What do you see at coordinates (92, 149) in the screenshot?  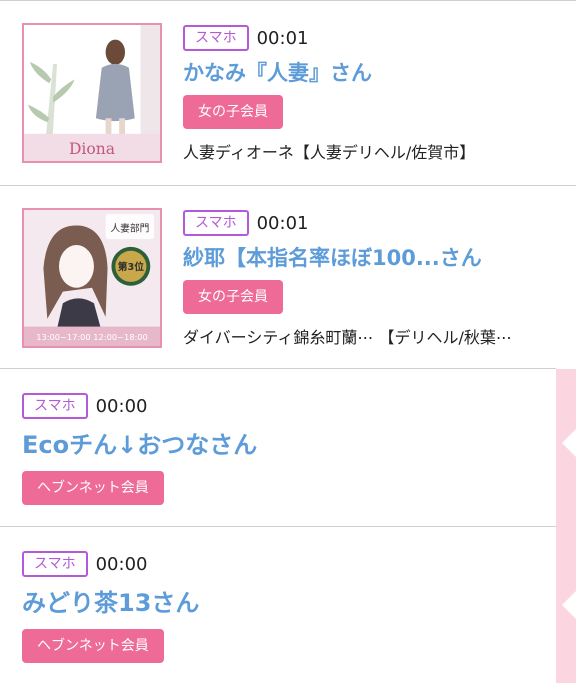 I see `svg-text: Diona` at bounding box center [92, 149].